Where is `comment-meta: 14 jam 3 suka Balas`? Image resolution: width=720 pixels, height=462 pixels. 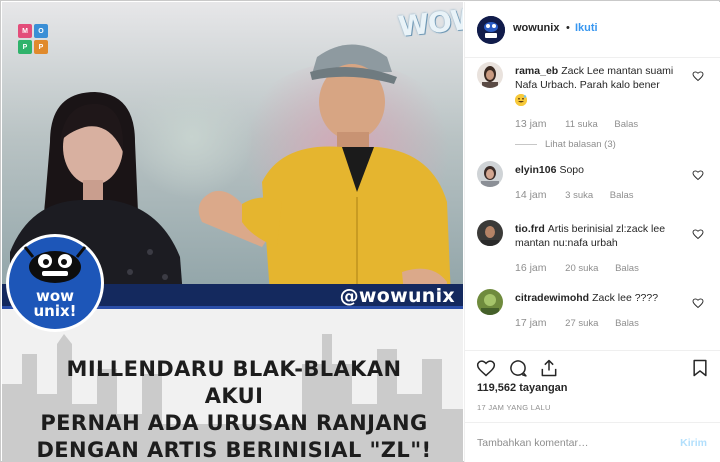 comment-meta: 14 jam 3 suka Balas is located at coordinates (581, 195).